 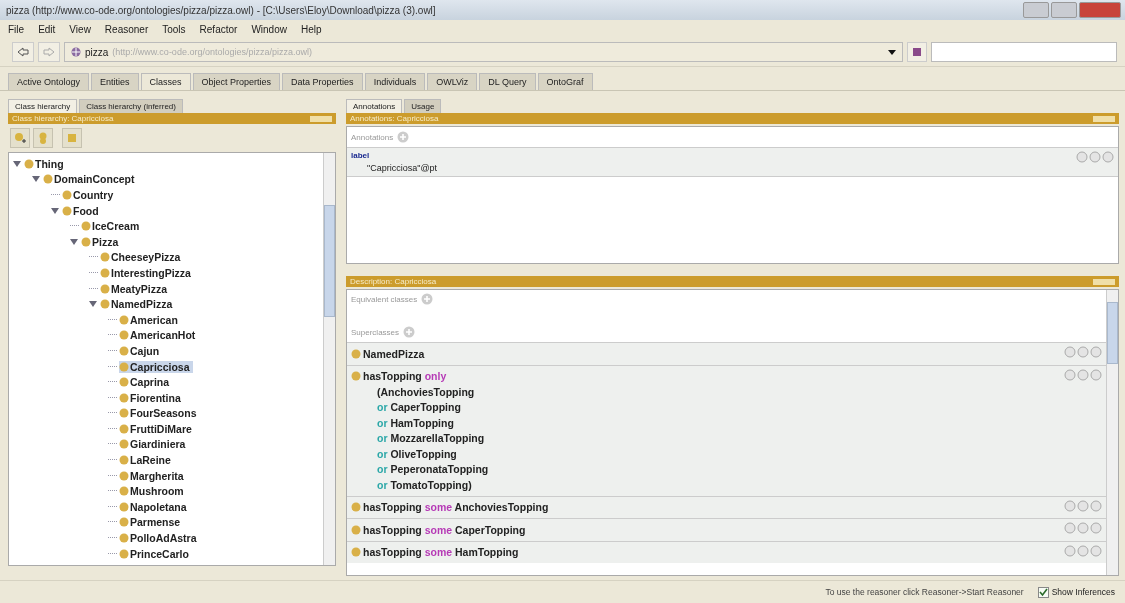 I want to click on menu-item: Tools, so click(x=174, y=29).